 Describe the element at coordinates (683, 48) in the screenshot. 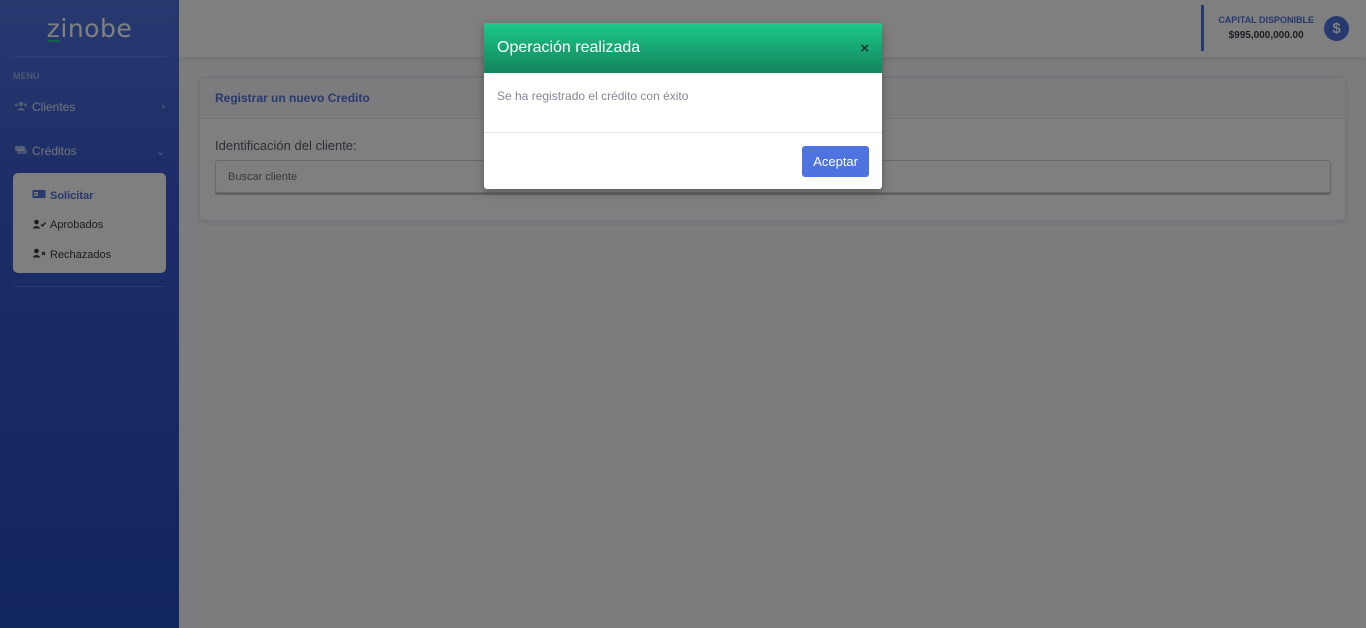

I see `modal-header: Operación realizada ×` at that location.